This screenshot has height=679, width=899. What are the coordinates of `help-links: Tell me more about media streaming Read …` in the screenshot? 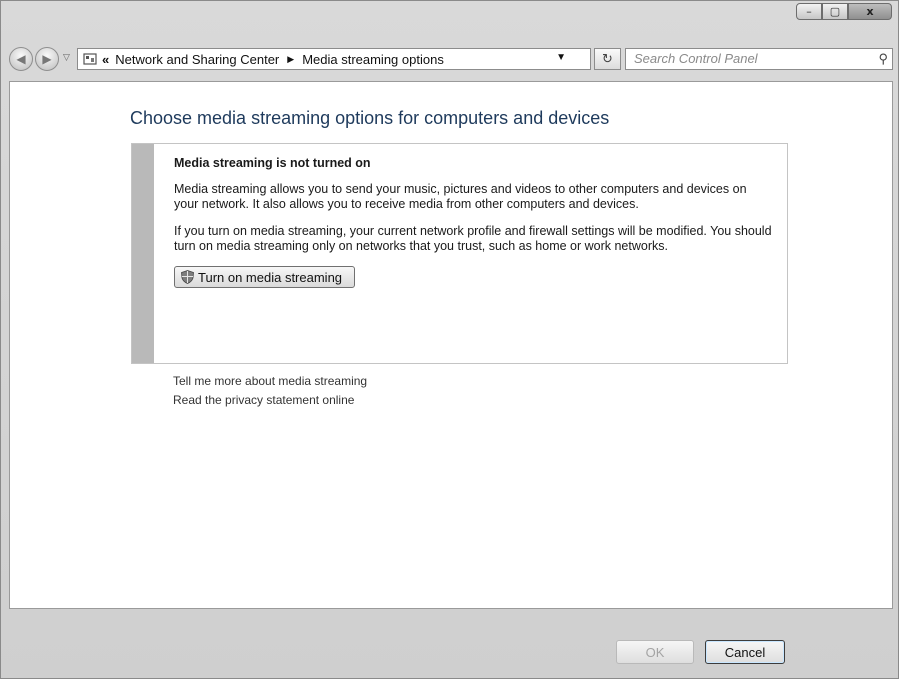 It's located at (270, 393).